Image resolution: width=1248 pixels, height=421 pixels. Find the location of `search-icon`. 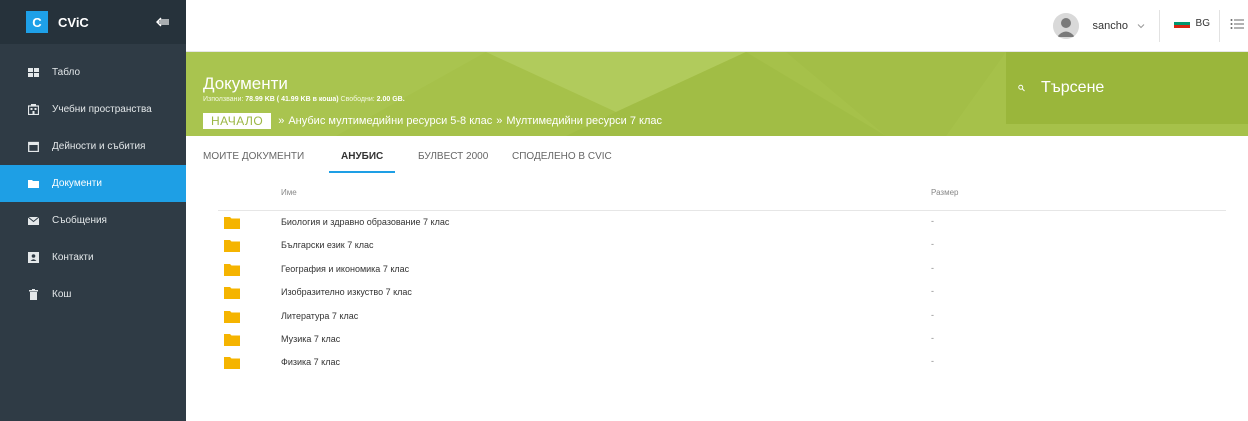

search-icon is located at coordinates (1021, 88).